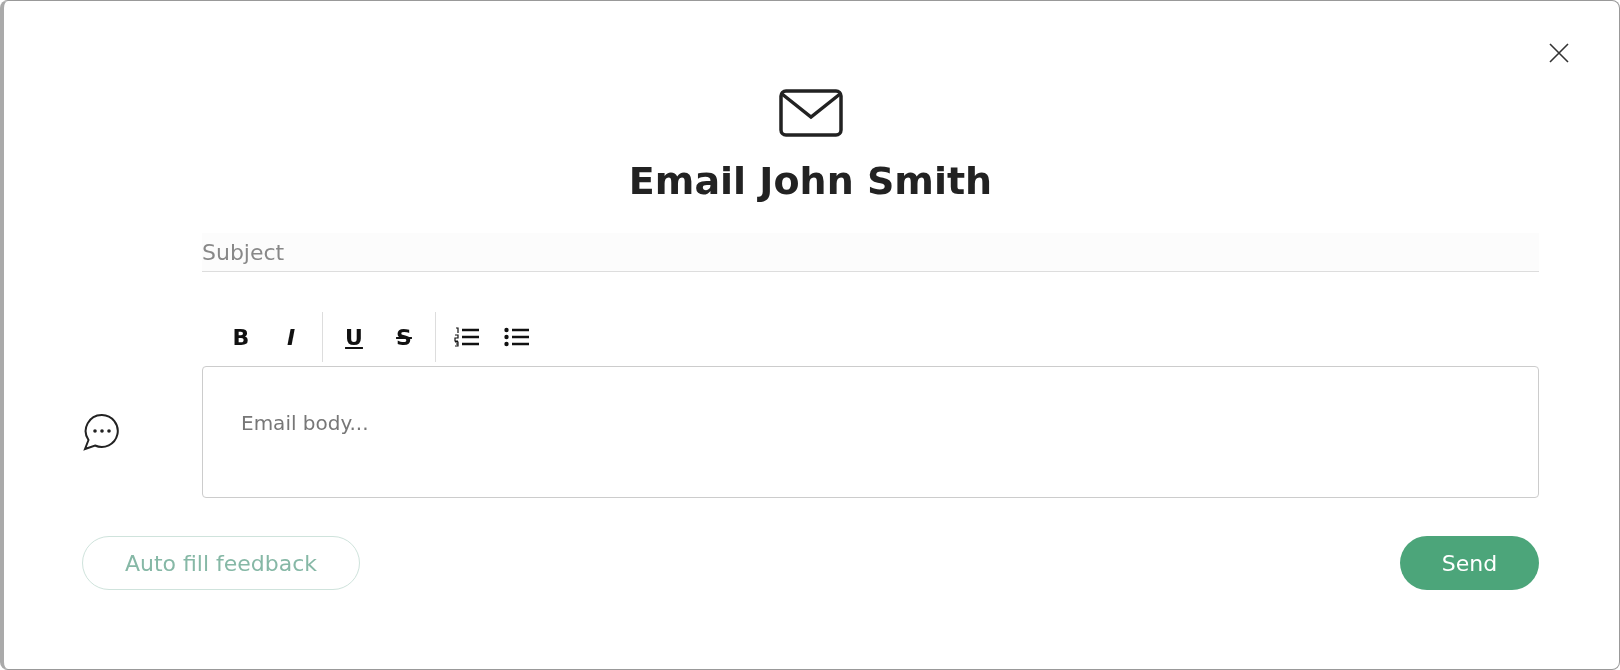  I want to click on envelope-icon, so click(810, 113).